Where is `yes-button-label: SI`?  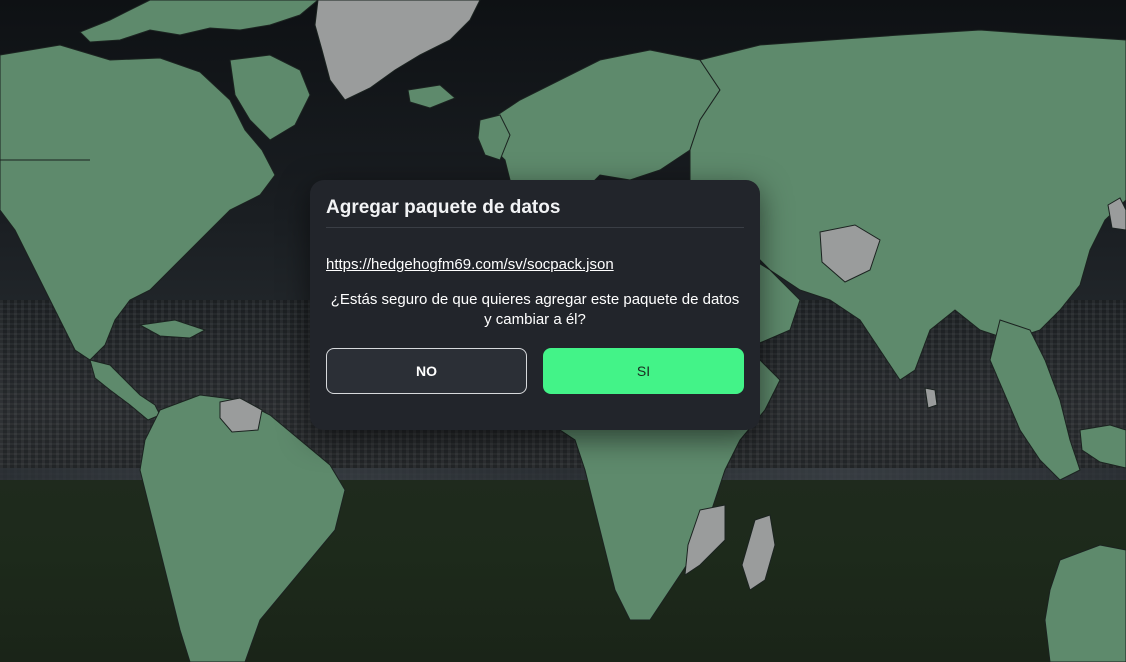 yes-button-label: SI is located at coordinates (643, 371).